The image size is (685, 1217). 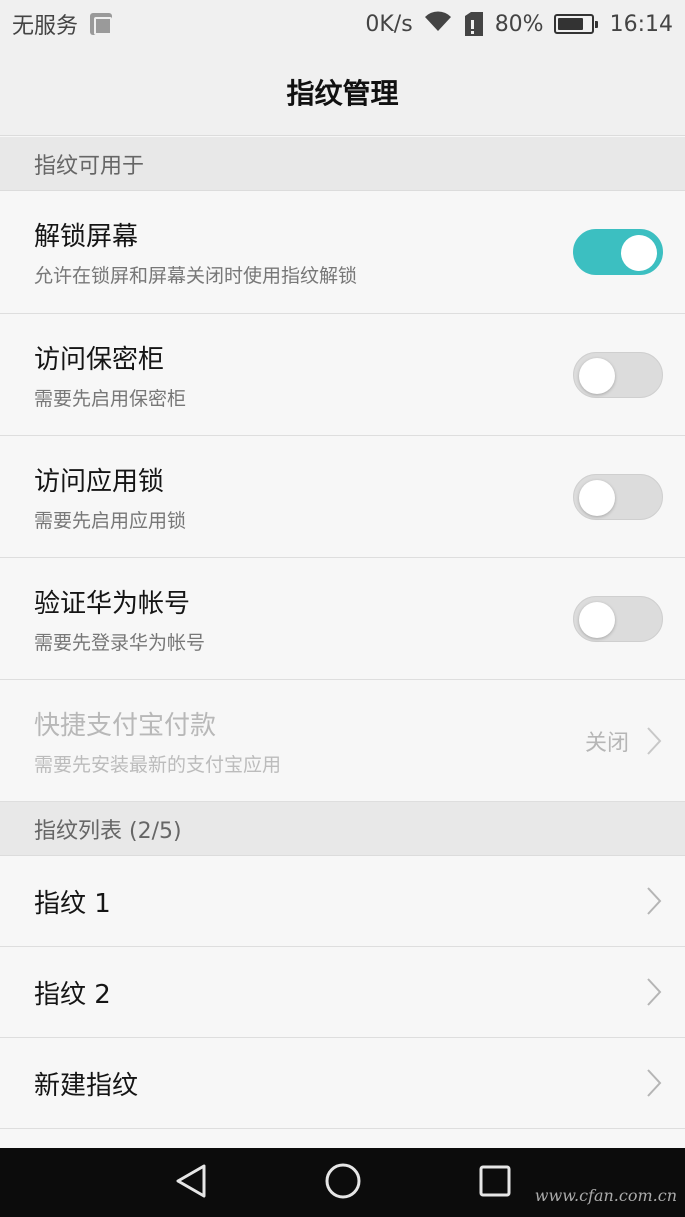 What do you see at coordinates (641, 24) in the screenshot?
I see `clock: 16:14` at bounding box center [641, 24].